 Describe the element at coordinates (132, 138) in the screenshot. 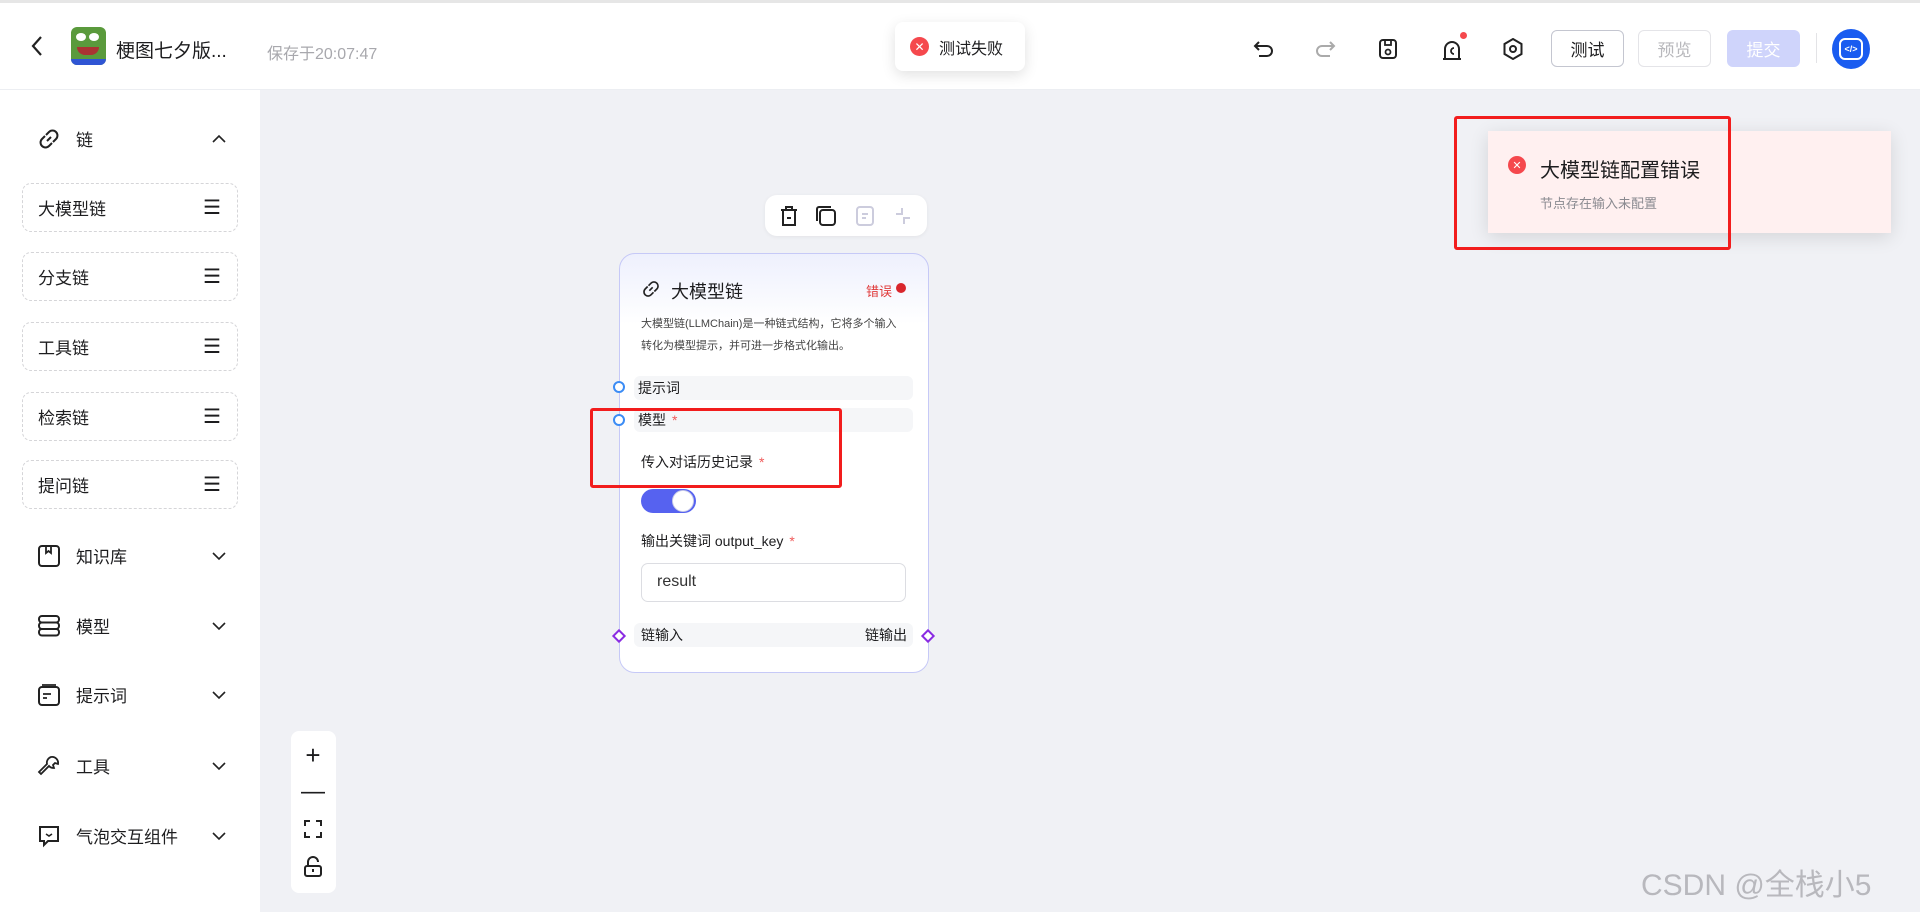

I see `section-chain: 链` at that location.